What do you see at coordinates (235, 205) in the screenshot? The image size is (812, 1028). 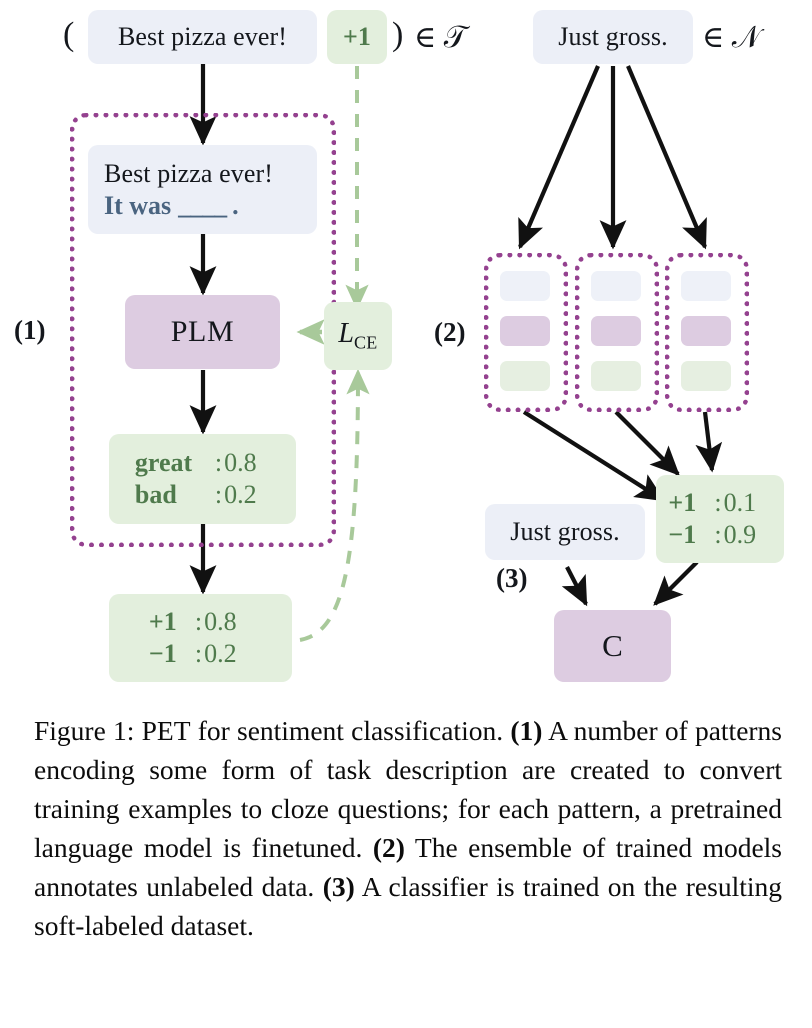 I see `cloze-period: .` at bounding box center [235, 205].